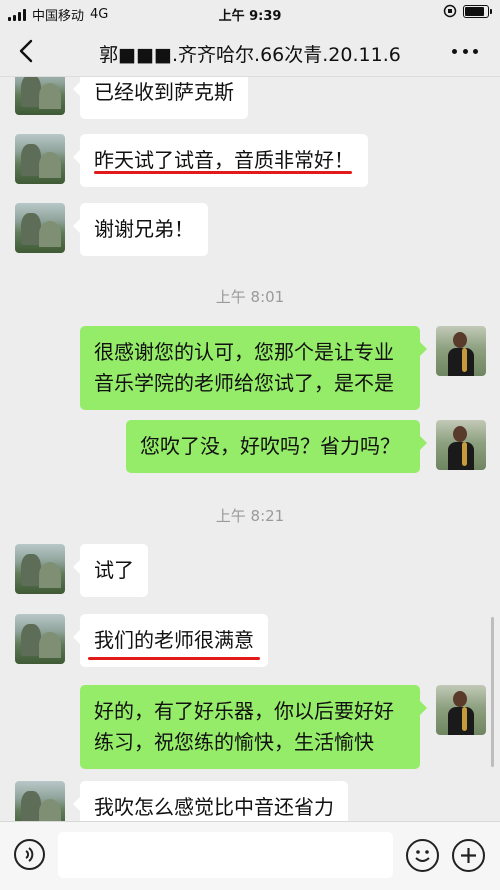  What do you see at coordinates (114, 570) in the screenshot?
I see `message-text: 试了` at bounding box center [114, 570].